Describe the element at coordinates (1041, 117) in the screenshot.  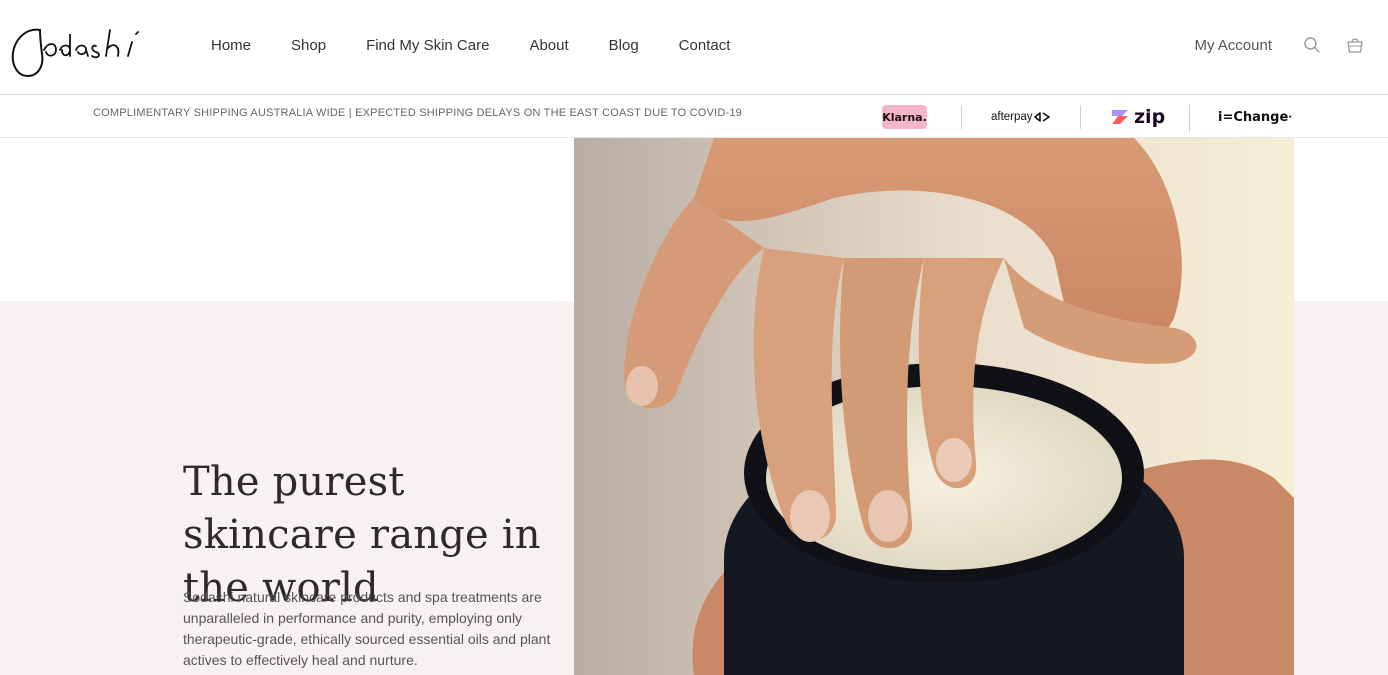
I see `afterpay-arrows-icon` at that location.